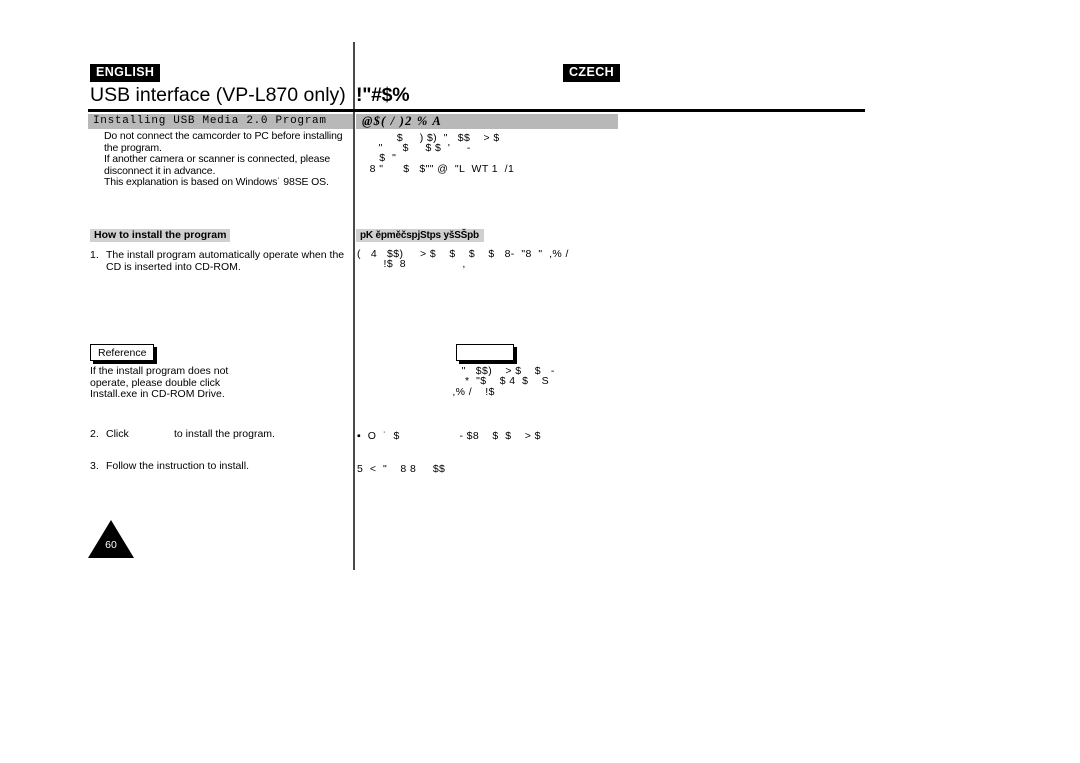 Image resolution: width=1080 pixels, height=763 pixels. I want to click on chapter-title-english: USB interface (VP-L870 only), so click(218, 95).